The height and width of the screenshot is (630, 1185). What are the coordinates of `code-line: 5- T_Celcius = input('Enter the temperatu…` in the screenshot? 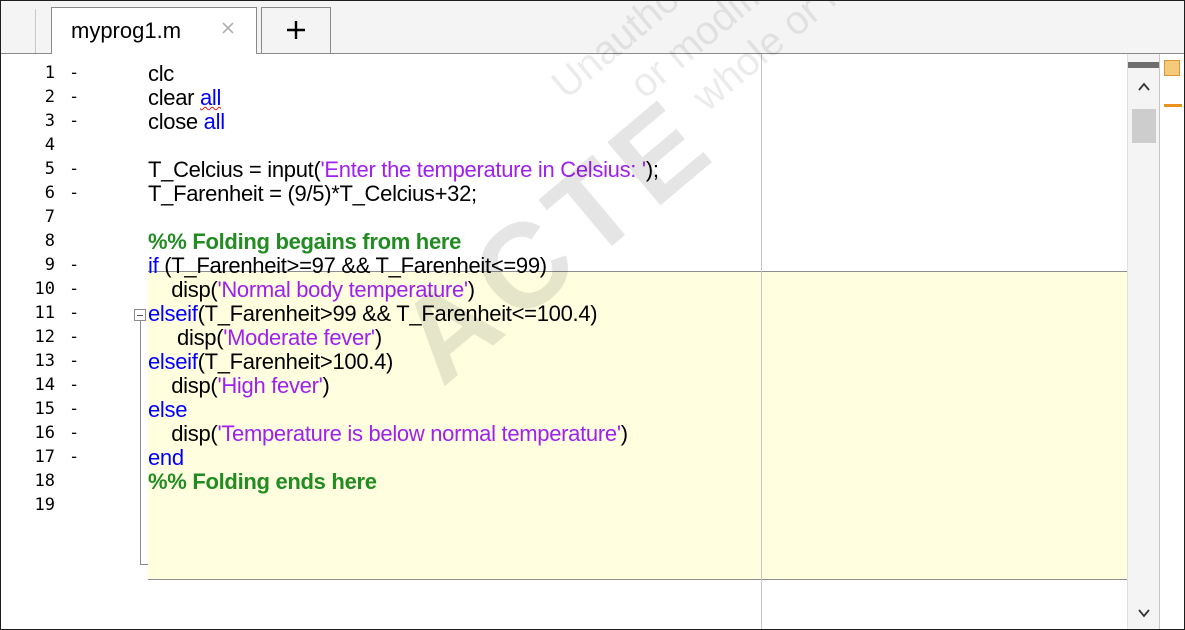 It's located at (564, 170).